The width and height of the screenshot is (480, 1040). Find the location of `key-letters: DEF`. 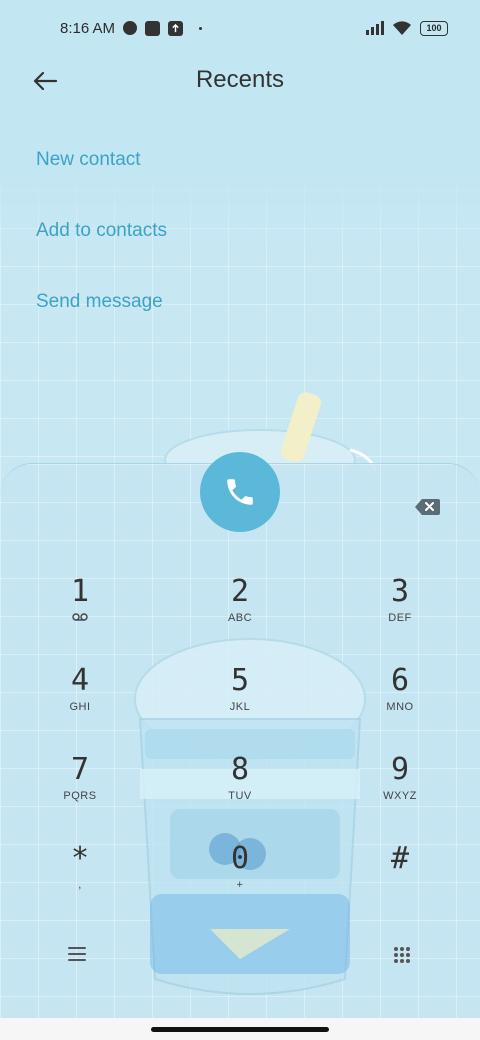

key-letters: DEF is located at coordinates (400, 618).